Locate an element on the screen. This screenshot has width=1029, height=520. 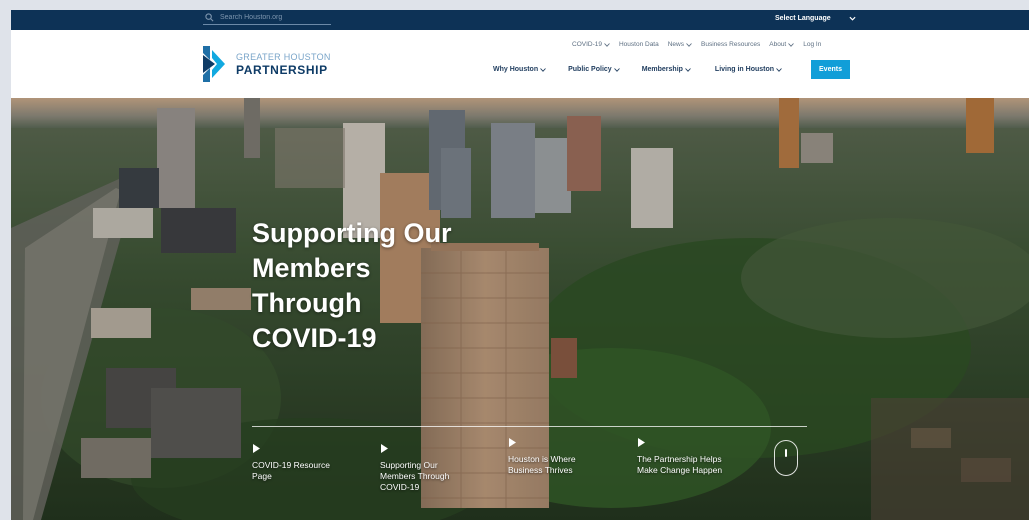
quick-link-supporting-members: Supporting Our Members Through COVID-19 is located at coordinates (440, 468).